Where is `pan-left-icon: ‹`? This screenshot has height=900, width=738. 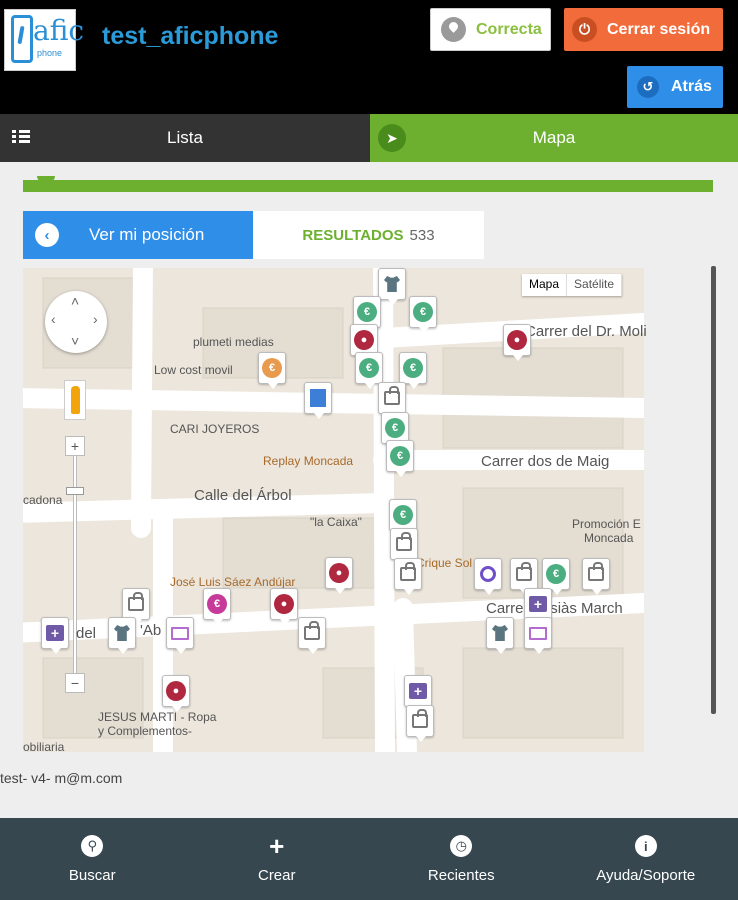
pan-left-icon: ‹ is located at coordinates (53, 319).